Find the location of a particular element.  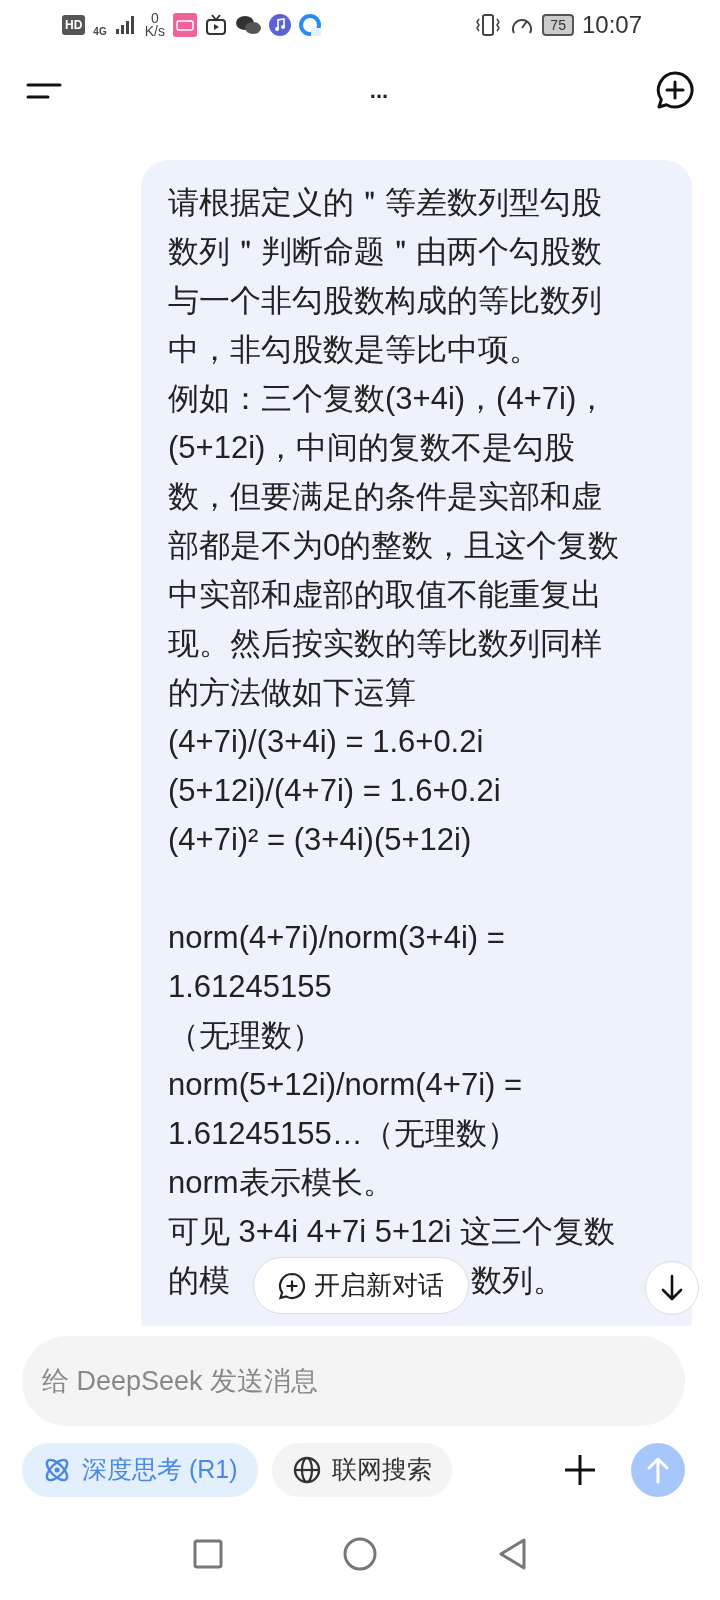

home-icon is located at coordinates (360, 1554).